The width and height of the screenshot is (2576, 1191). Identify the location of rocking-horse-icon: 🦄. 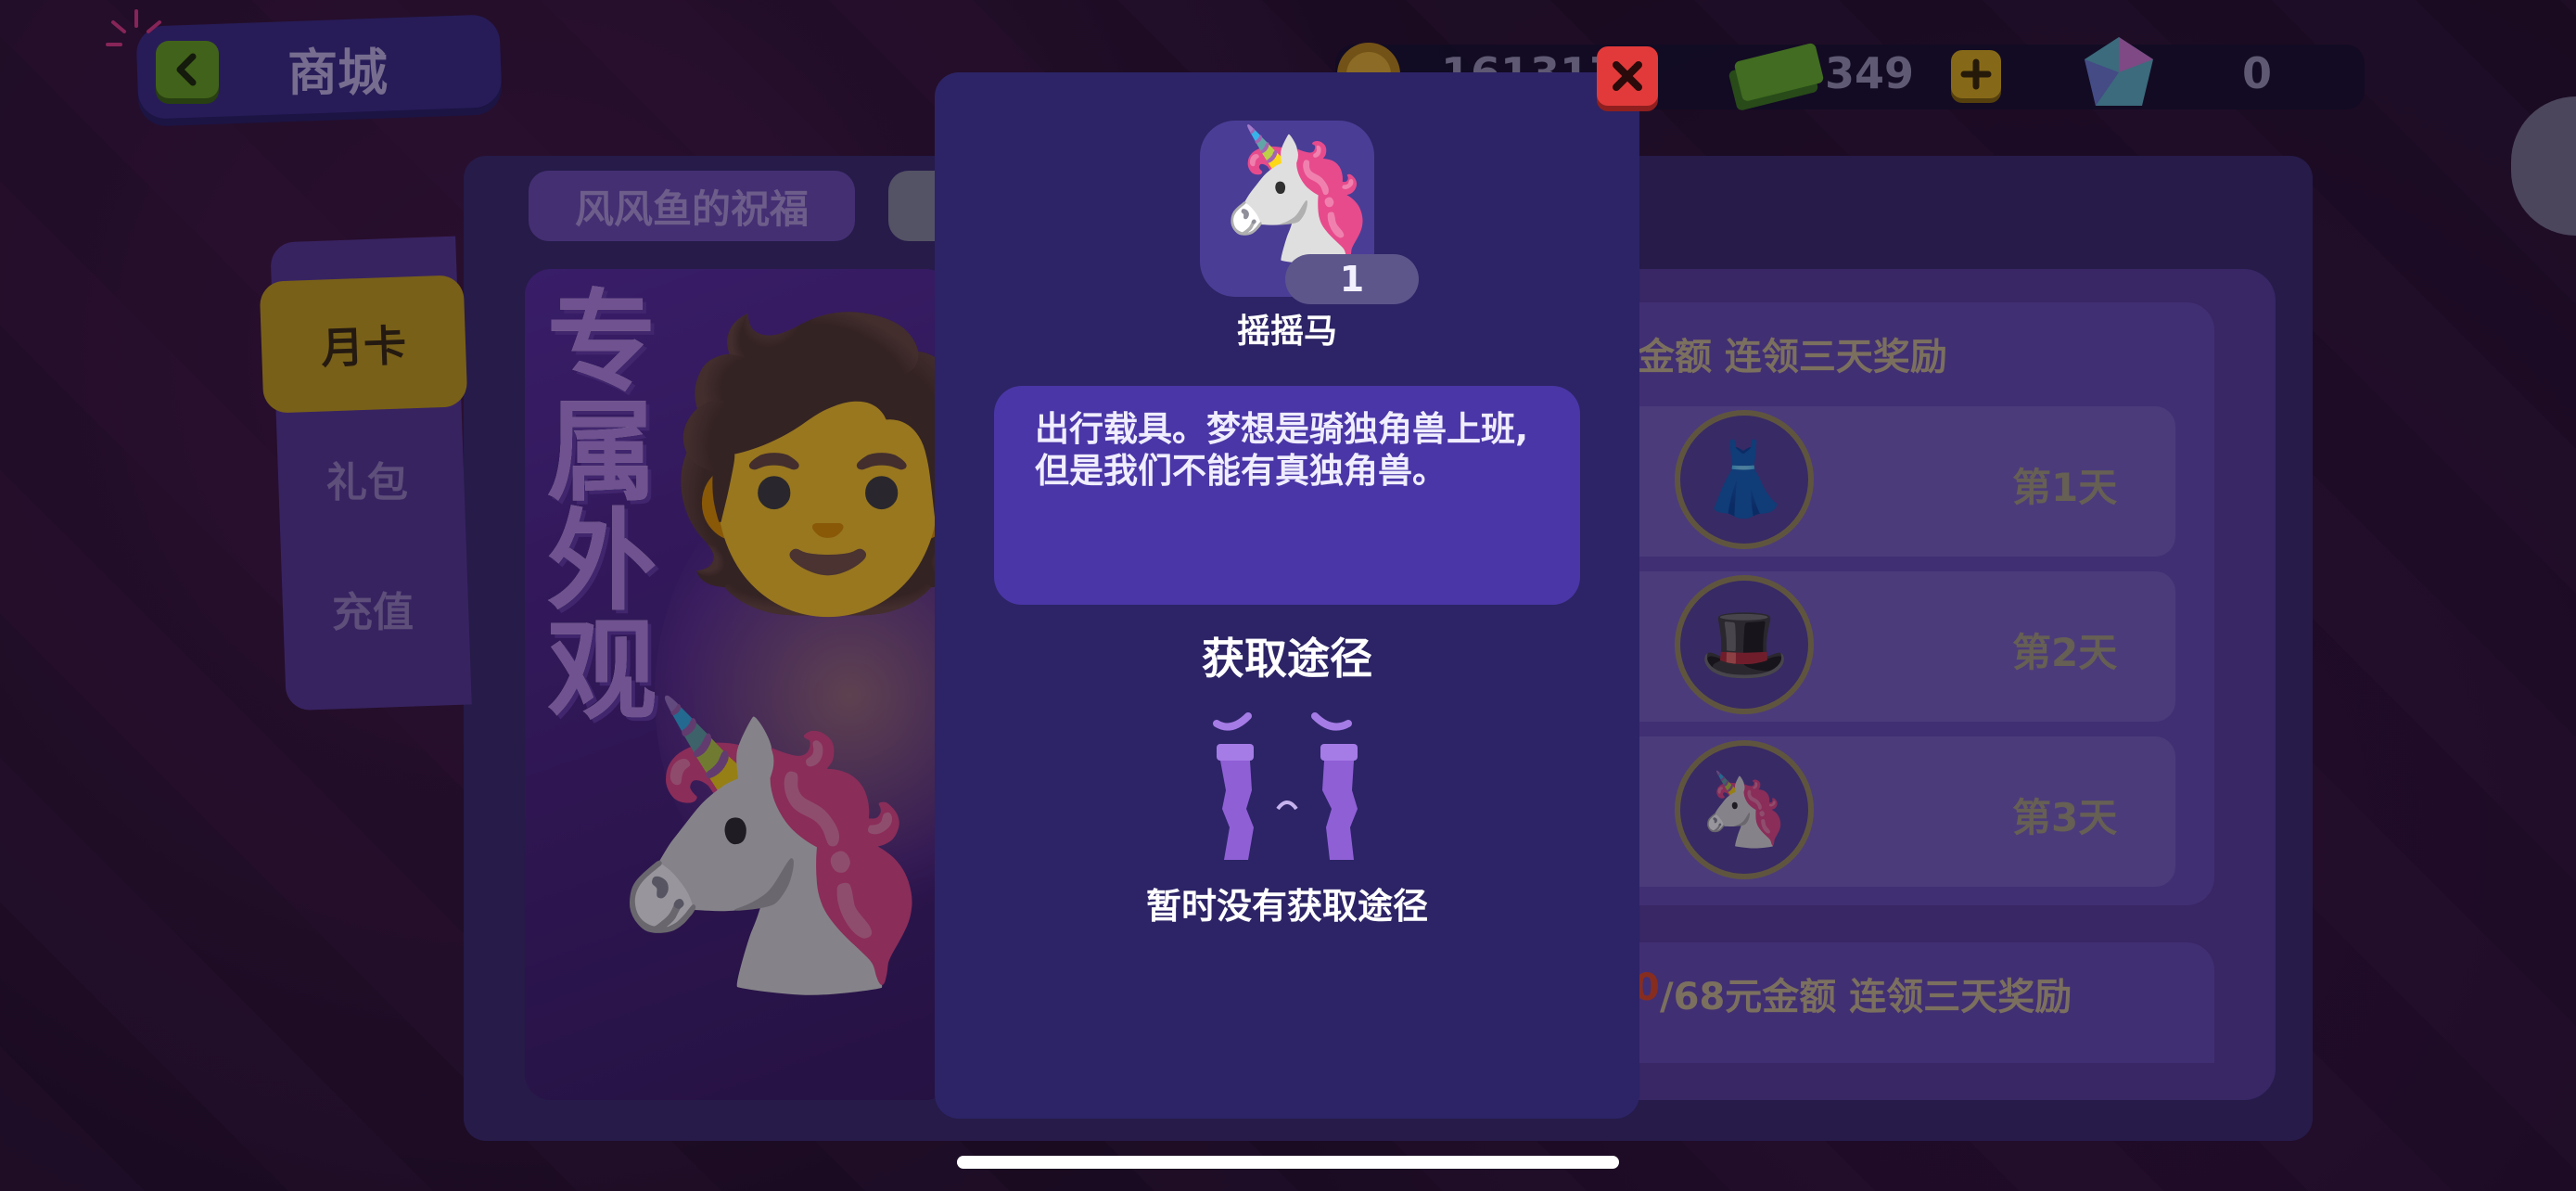
(1298, 194).